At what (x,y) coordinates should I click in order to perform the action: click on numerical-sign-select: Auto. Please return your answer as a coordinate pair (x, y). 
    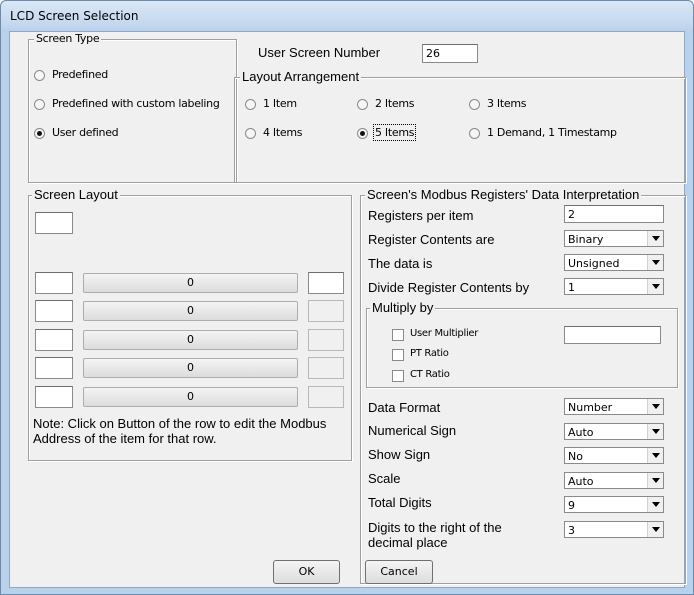
    Looking at the image, I should click on (614, 431).